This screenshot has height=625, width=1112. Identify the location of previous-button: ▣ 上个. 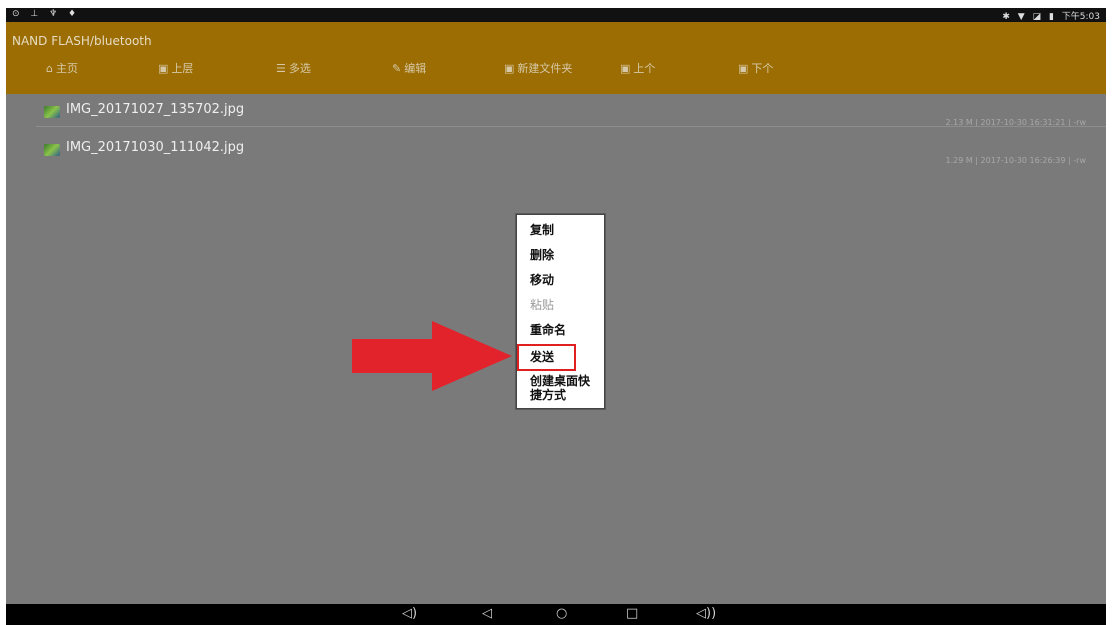
(637, 68).